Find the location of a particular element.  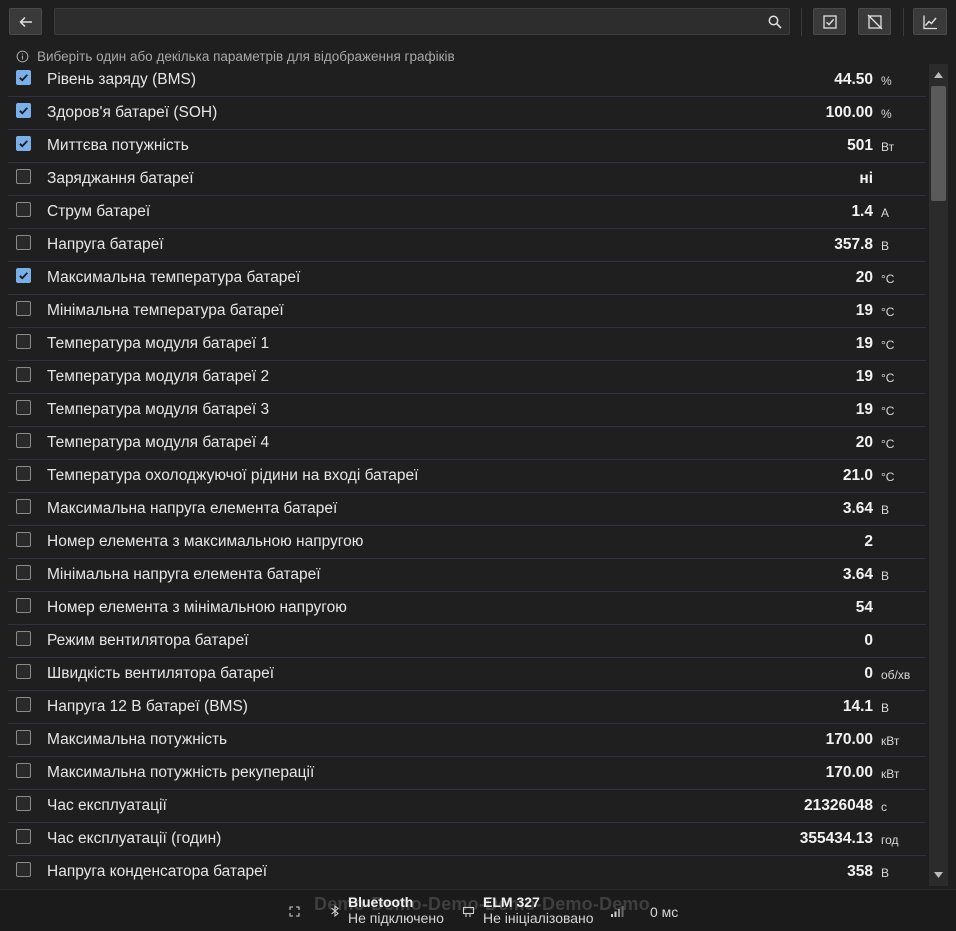

parameter-row: Рівень заряду (BMS) 44.50% is located at coordinates (467, 80).